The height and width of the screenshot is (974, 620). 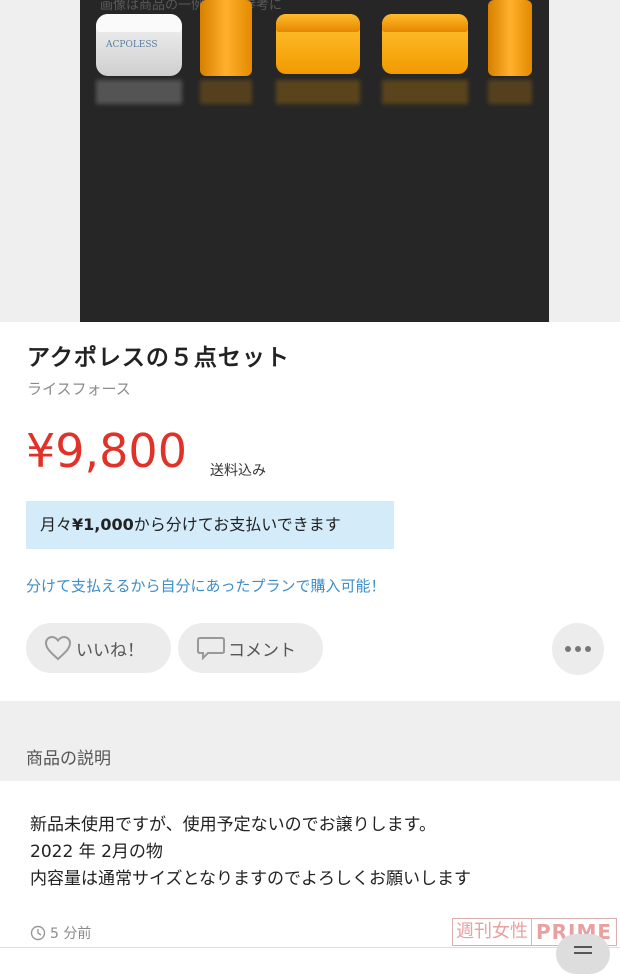 I want to click on product-title: アクポレスの５点セット, so click(x=158, y=358).